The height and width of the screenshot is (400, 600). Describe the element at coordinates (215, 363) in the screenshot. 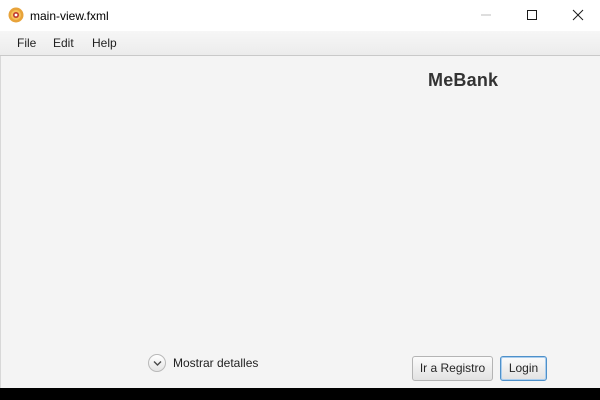

I see `details-toggle-label: Mostrar detalles` at that location.